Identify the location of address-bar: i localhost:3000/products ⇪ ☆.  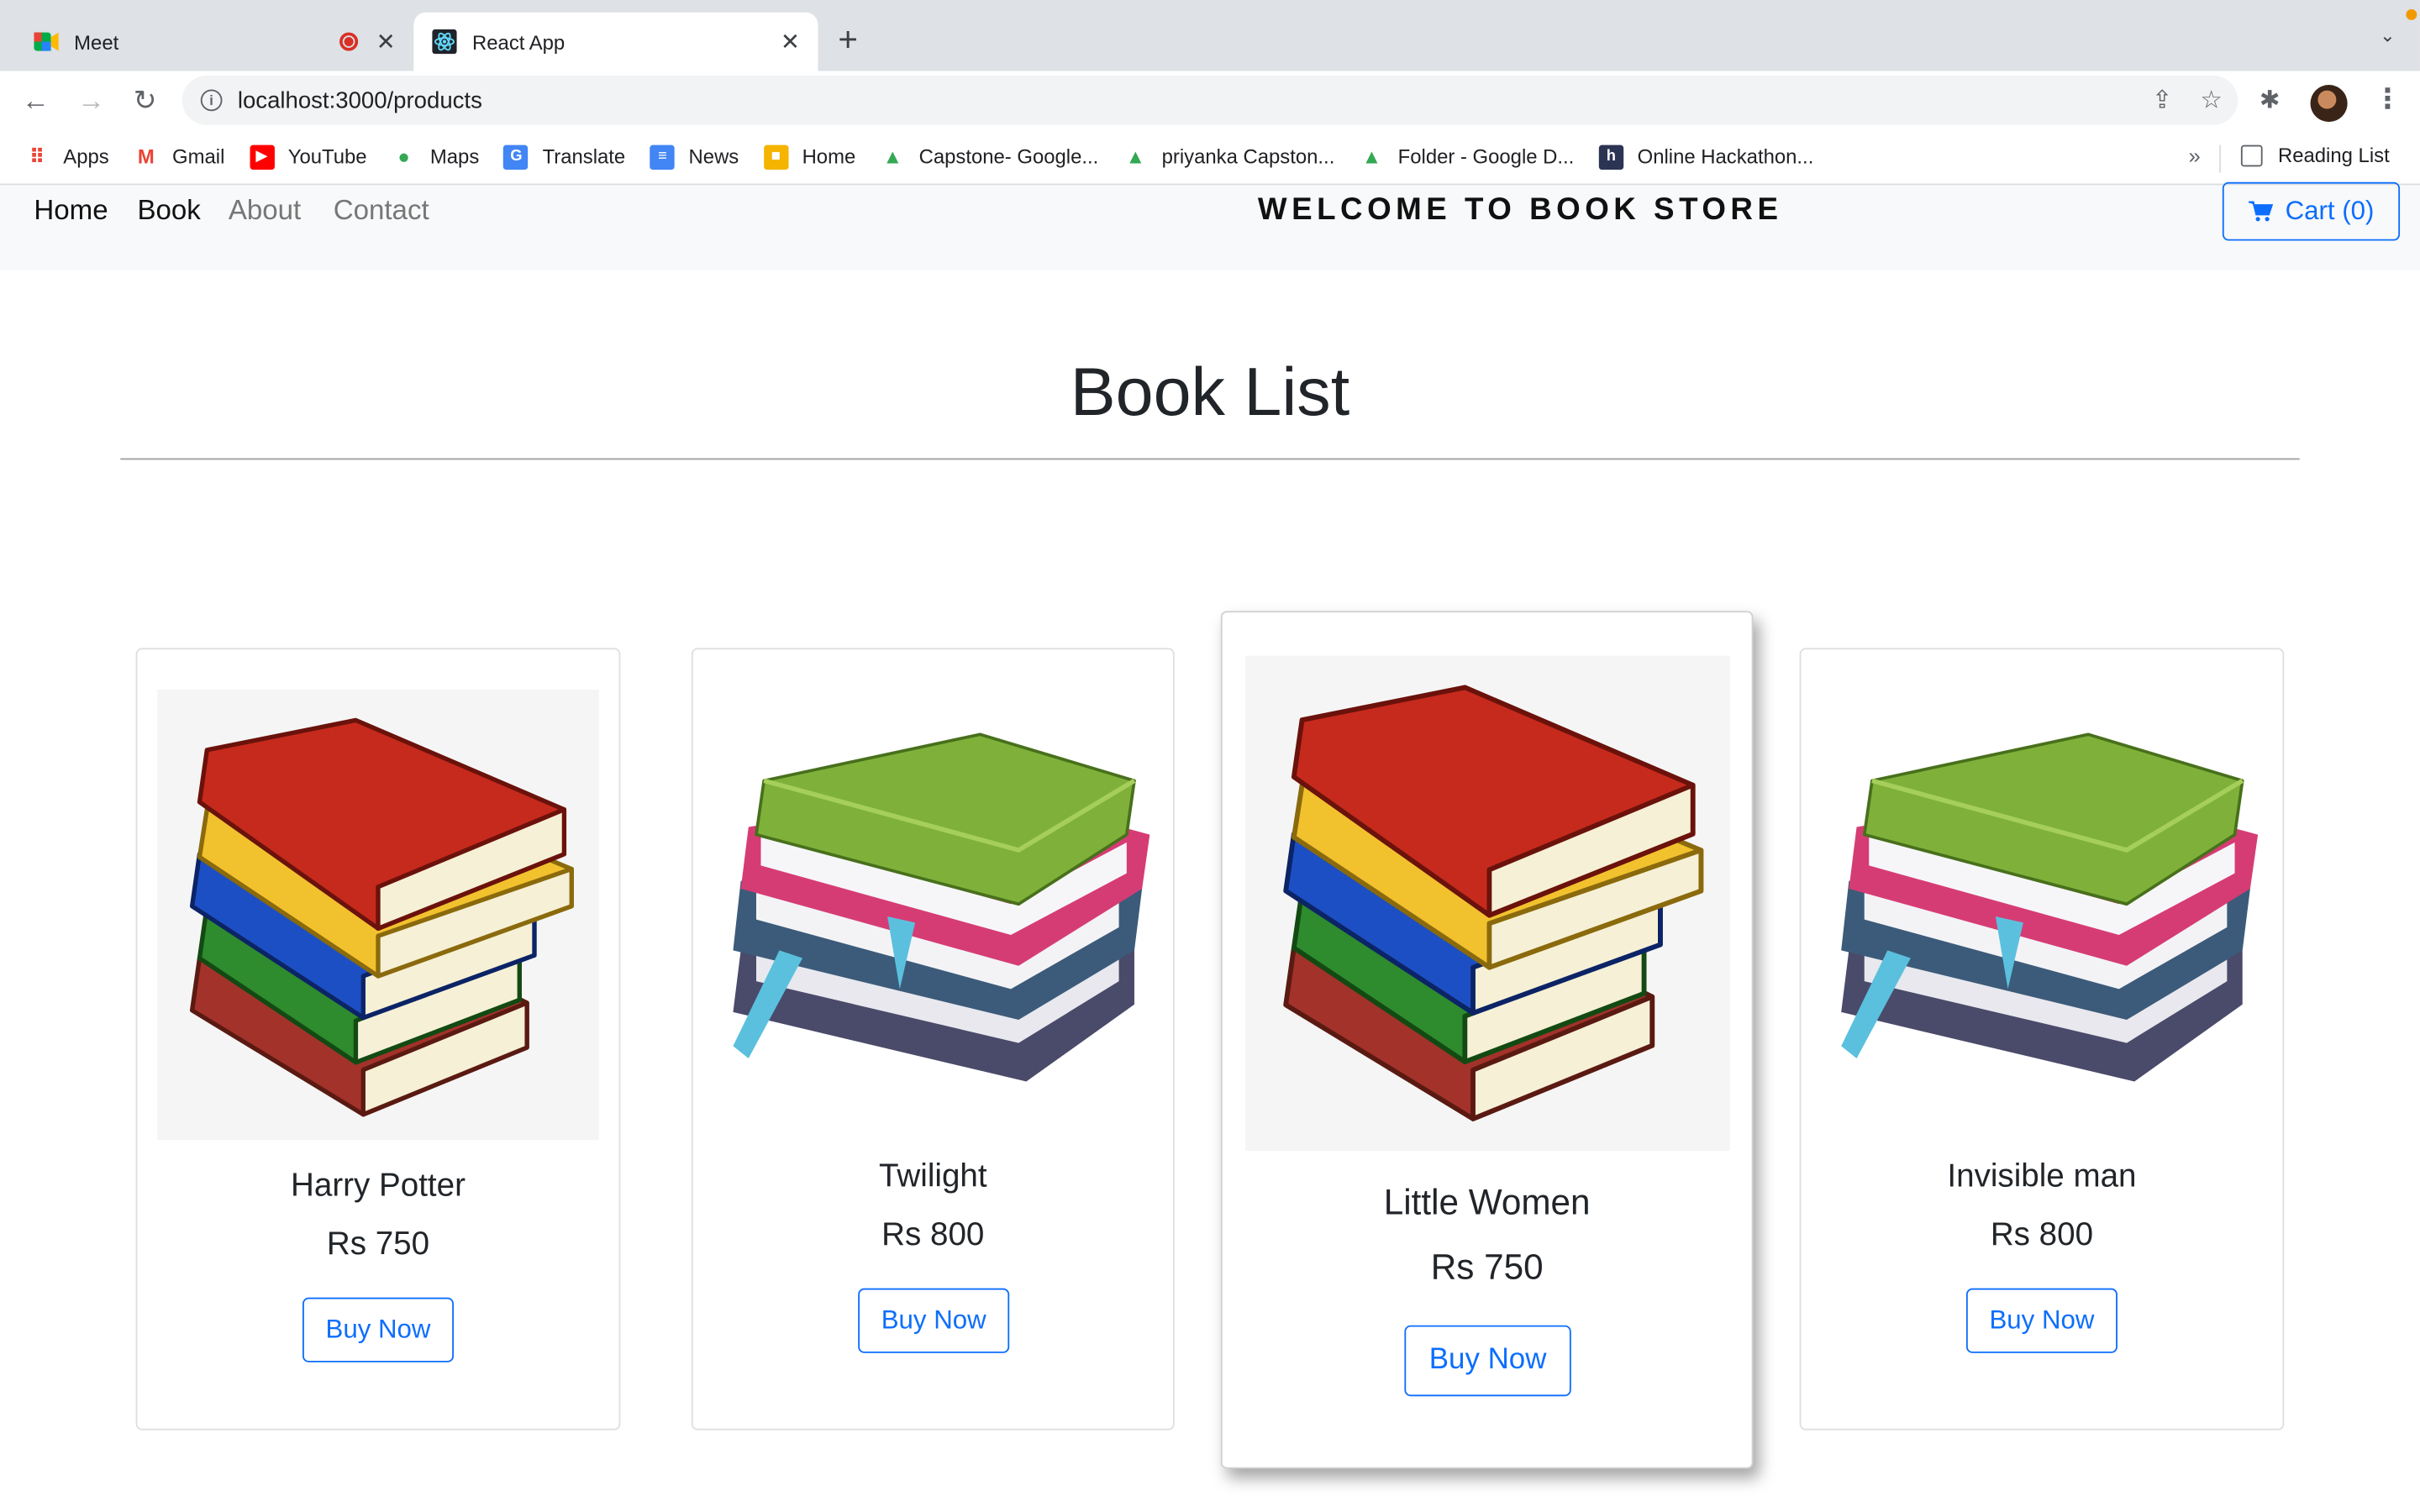
(1210, 100).